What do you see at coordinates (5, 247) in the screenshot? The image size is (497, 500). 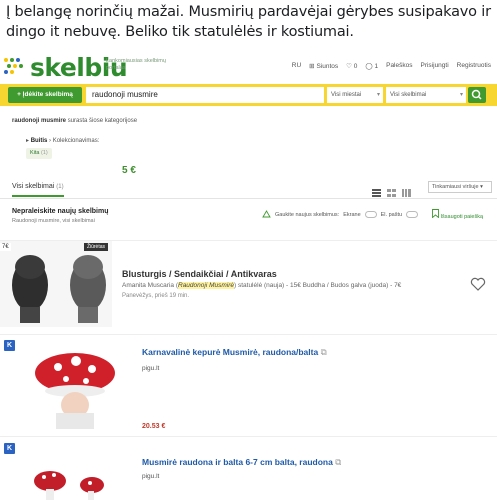 I see `price-badge: 7€` at bounding box center [5, 247].